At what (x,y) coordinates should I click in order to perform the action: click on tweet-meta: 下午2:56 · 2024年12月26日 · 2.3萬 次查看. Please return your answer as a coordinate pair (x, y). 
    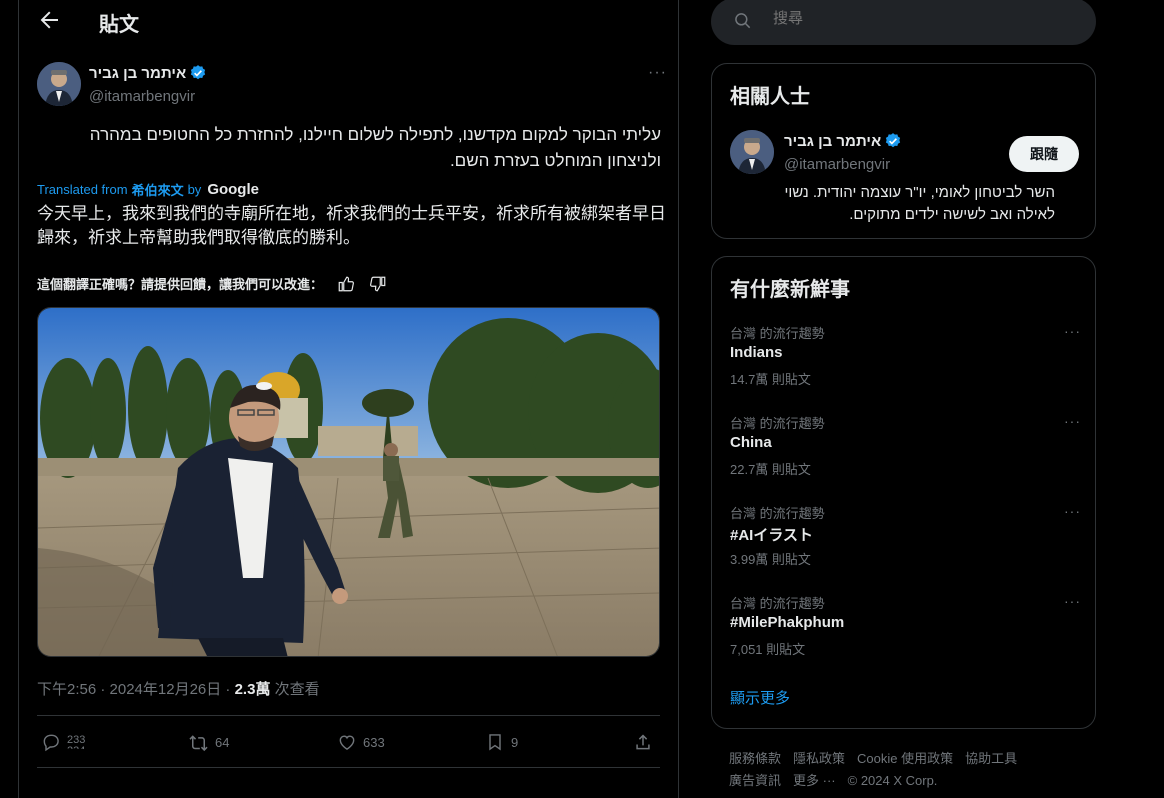
    Looking at the image, I should click on (178, 688).